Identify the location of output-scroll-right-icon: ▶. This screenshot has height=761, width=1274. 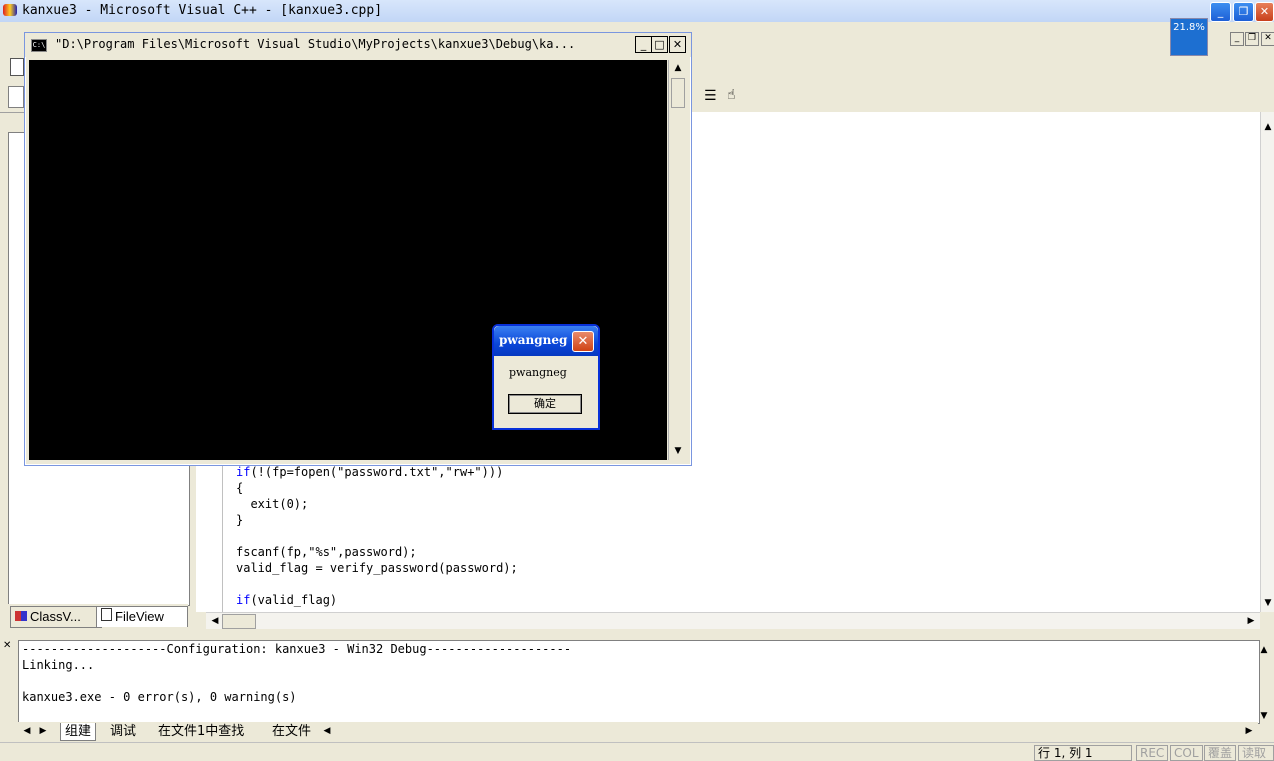
(1249, 731).